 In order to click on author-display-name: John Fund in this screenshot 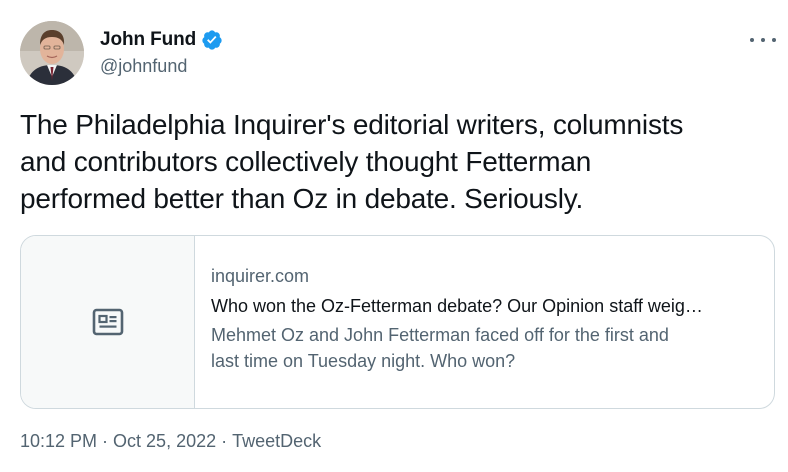, I will do `click(148, 40)`.